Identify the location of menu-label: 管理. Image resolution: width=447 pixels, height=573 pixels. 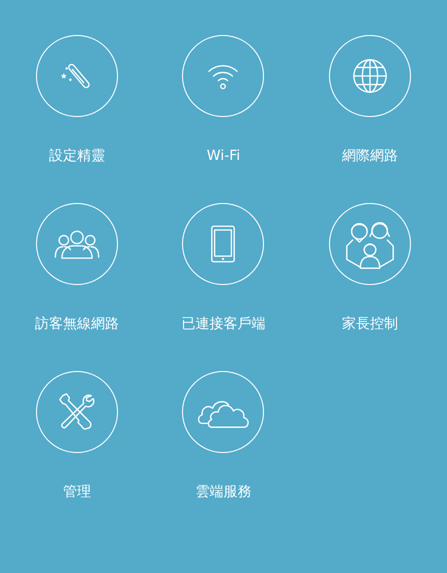
(77, 492).